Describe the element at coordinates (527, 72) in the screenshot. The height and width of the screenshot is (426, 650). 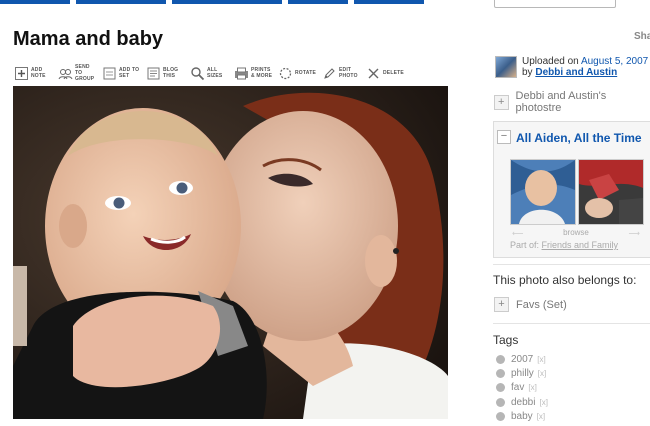
I see `by-label: by` at that location.